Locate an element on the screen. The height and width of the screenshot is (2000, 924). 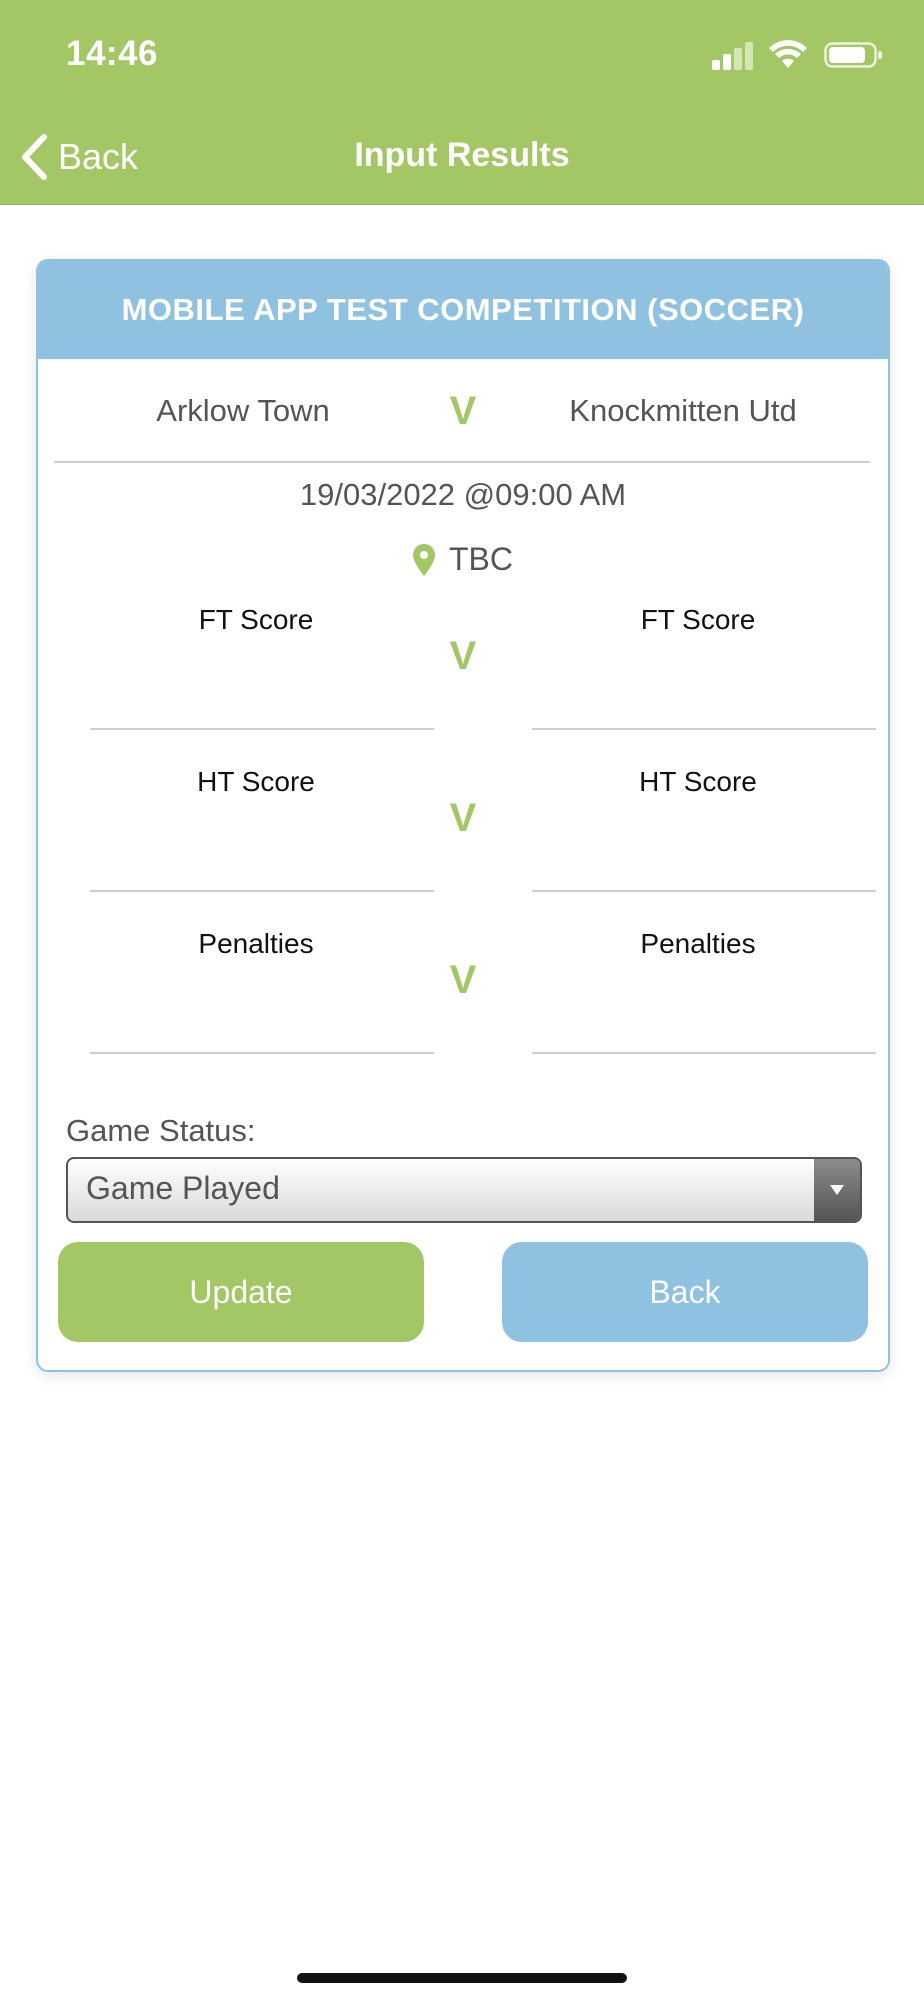
match-venue: TBC is located at coordinates (463, 559).